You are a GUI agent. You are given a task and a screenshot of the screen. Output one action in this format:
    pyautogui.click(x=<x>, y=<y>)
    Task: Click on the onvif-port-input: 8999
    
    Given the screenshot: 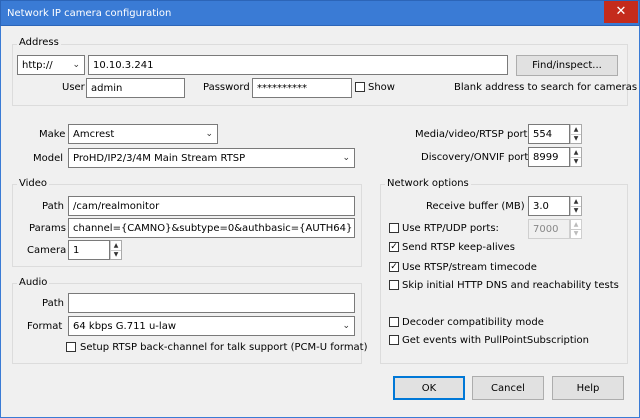 What is the action you would take?
    pyautogui.click(x=549, y=157)
    